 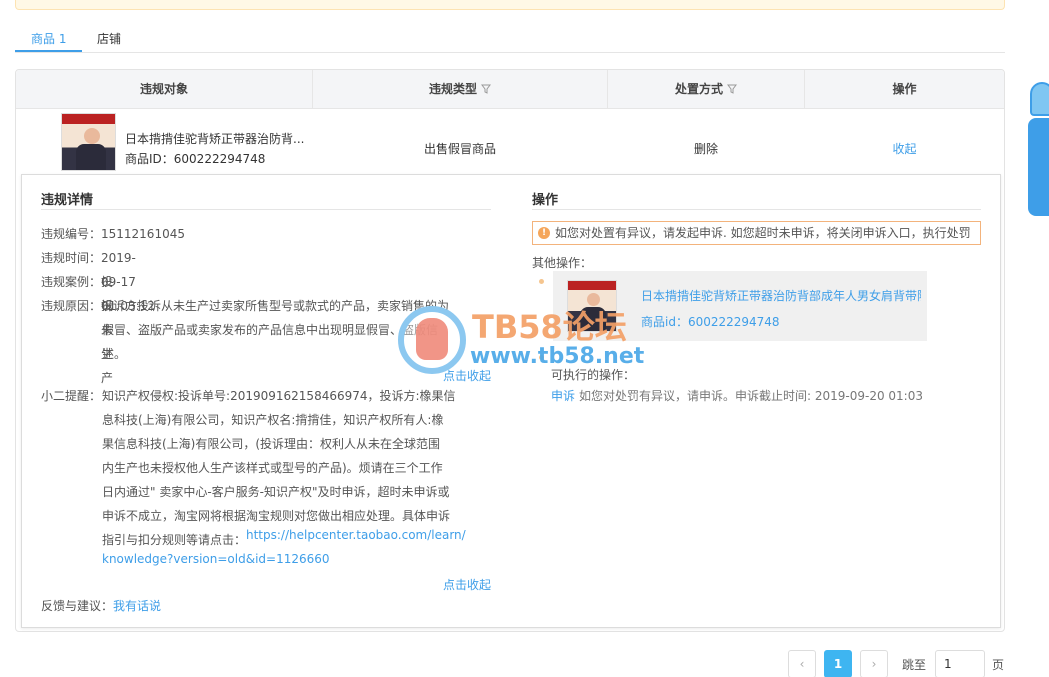 I want to click on header-operation: 操作, so click(x=904, y=89).